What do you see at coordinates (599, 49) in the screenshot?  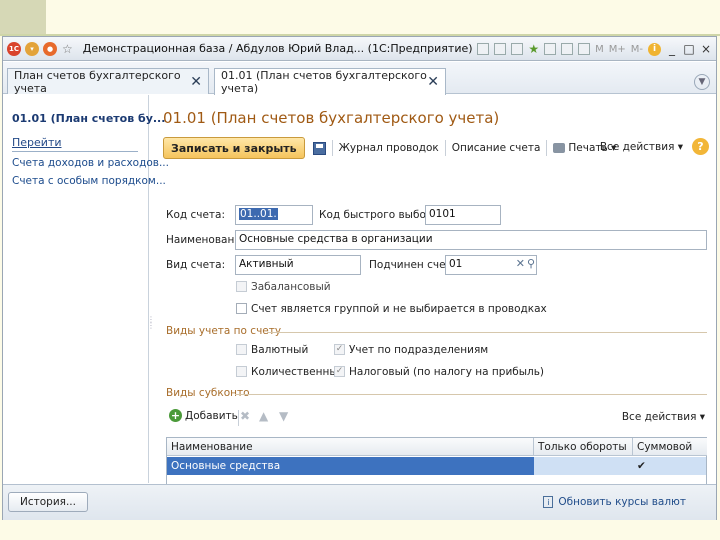 I see `memory-button: M` at bounding box center [599, 49].